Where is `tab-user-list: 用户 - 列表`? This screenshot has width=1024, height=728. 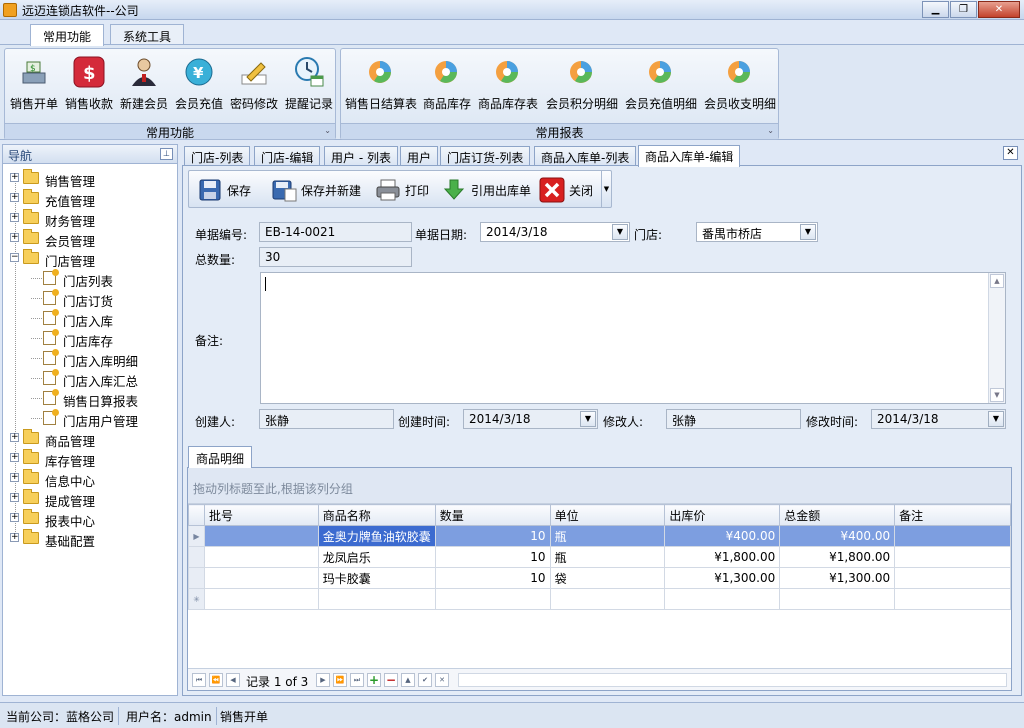
tab-user-list: 用户 - 列表 is located at coordinates (361, 156).